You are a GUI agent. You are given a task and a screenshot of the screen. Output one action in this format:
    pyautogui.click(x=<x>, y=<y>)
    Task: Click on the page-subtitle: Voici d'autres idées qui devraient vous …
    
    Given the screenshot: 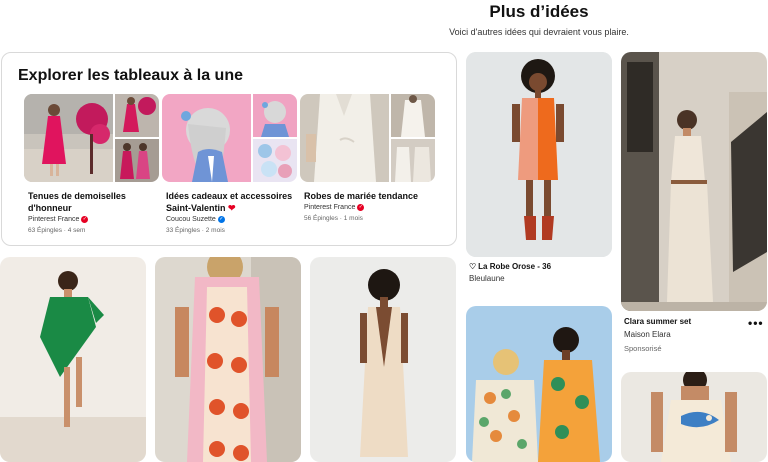 What is the action you would take?
    pyautogui.click(x=539, y=32)
    